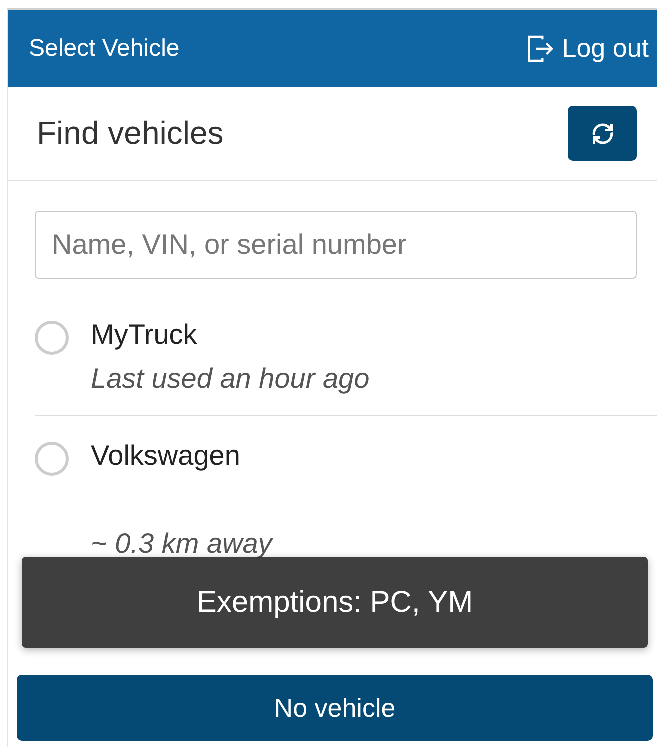 The height and width of the screenshot is (747, 657). What do you see at coordinates (104, 48) in the screenshot?
I see `page-title: Select Vehicle` at bounding box center [104, 48].